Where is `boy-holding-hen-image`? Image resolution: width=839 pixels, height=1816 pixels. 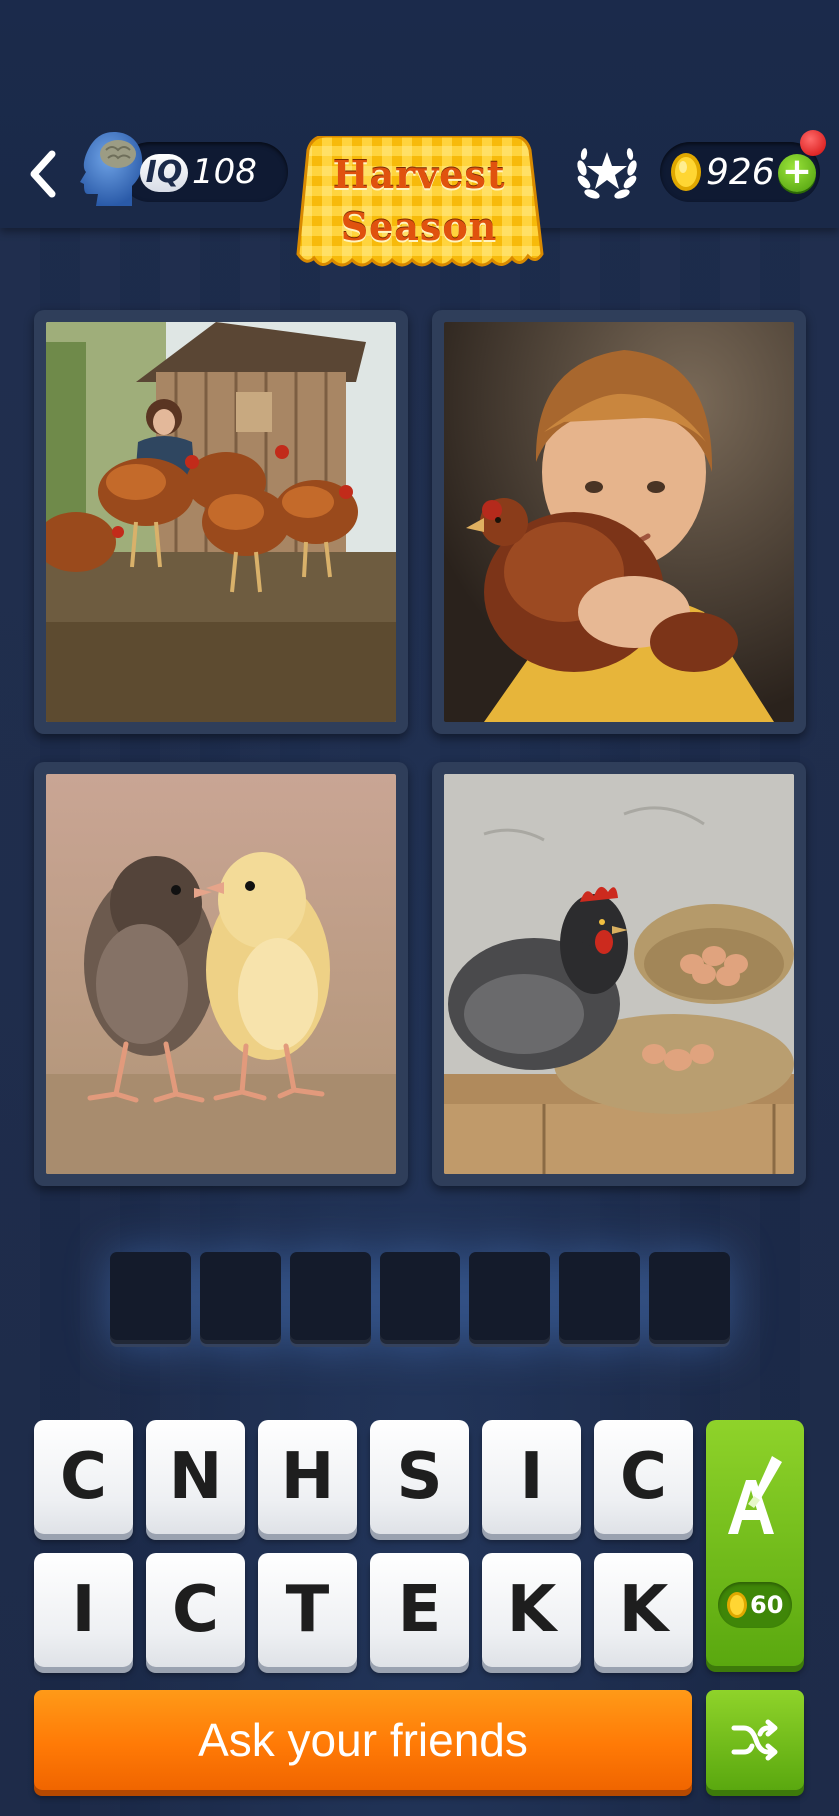
boy-holding-hen-image is located at coordinates (619, 522).